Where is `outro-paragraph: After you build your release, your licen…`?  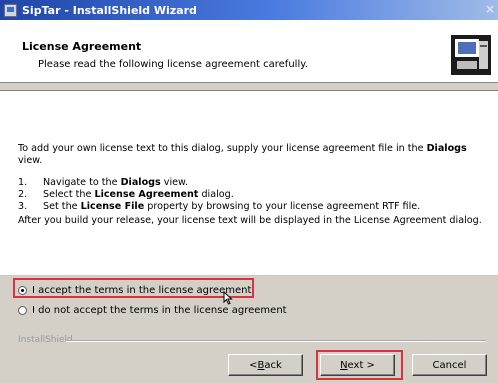 outro-paragraph: After you build your release, your licen… is located at coordinates (250, 220).